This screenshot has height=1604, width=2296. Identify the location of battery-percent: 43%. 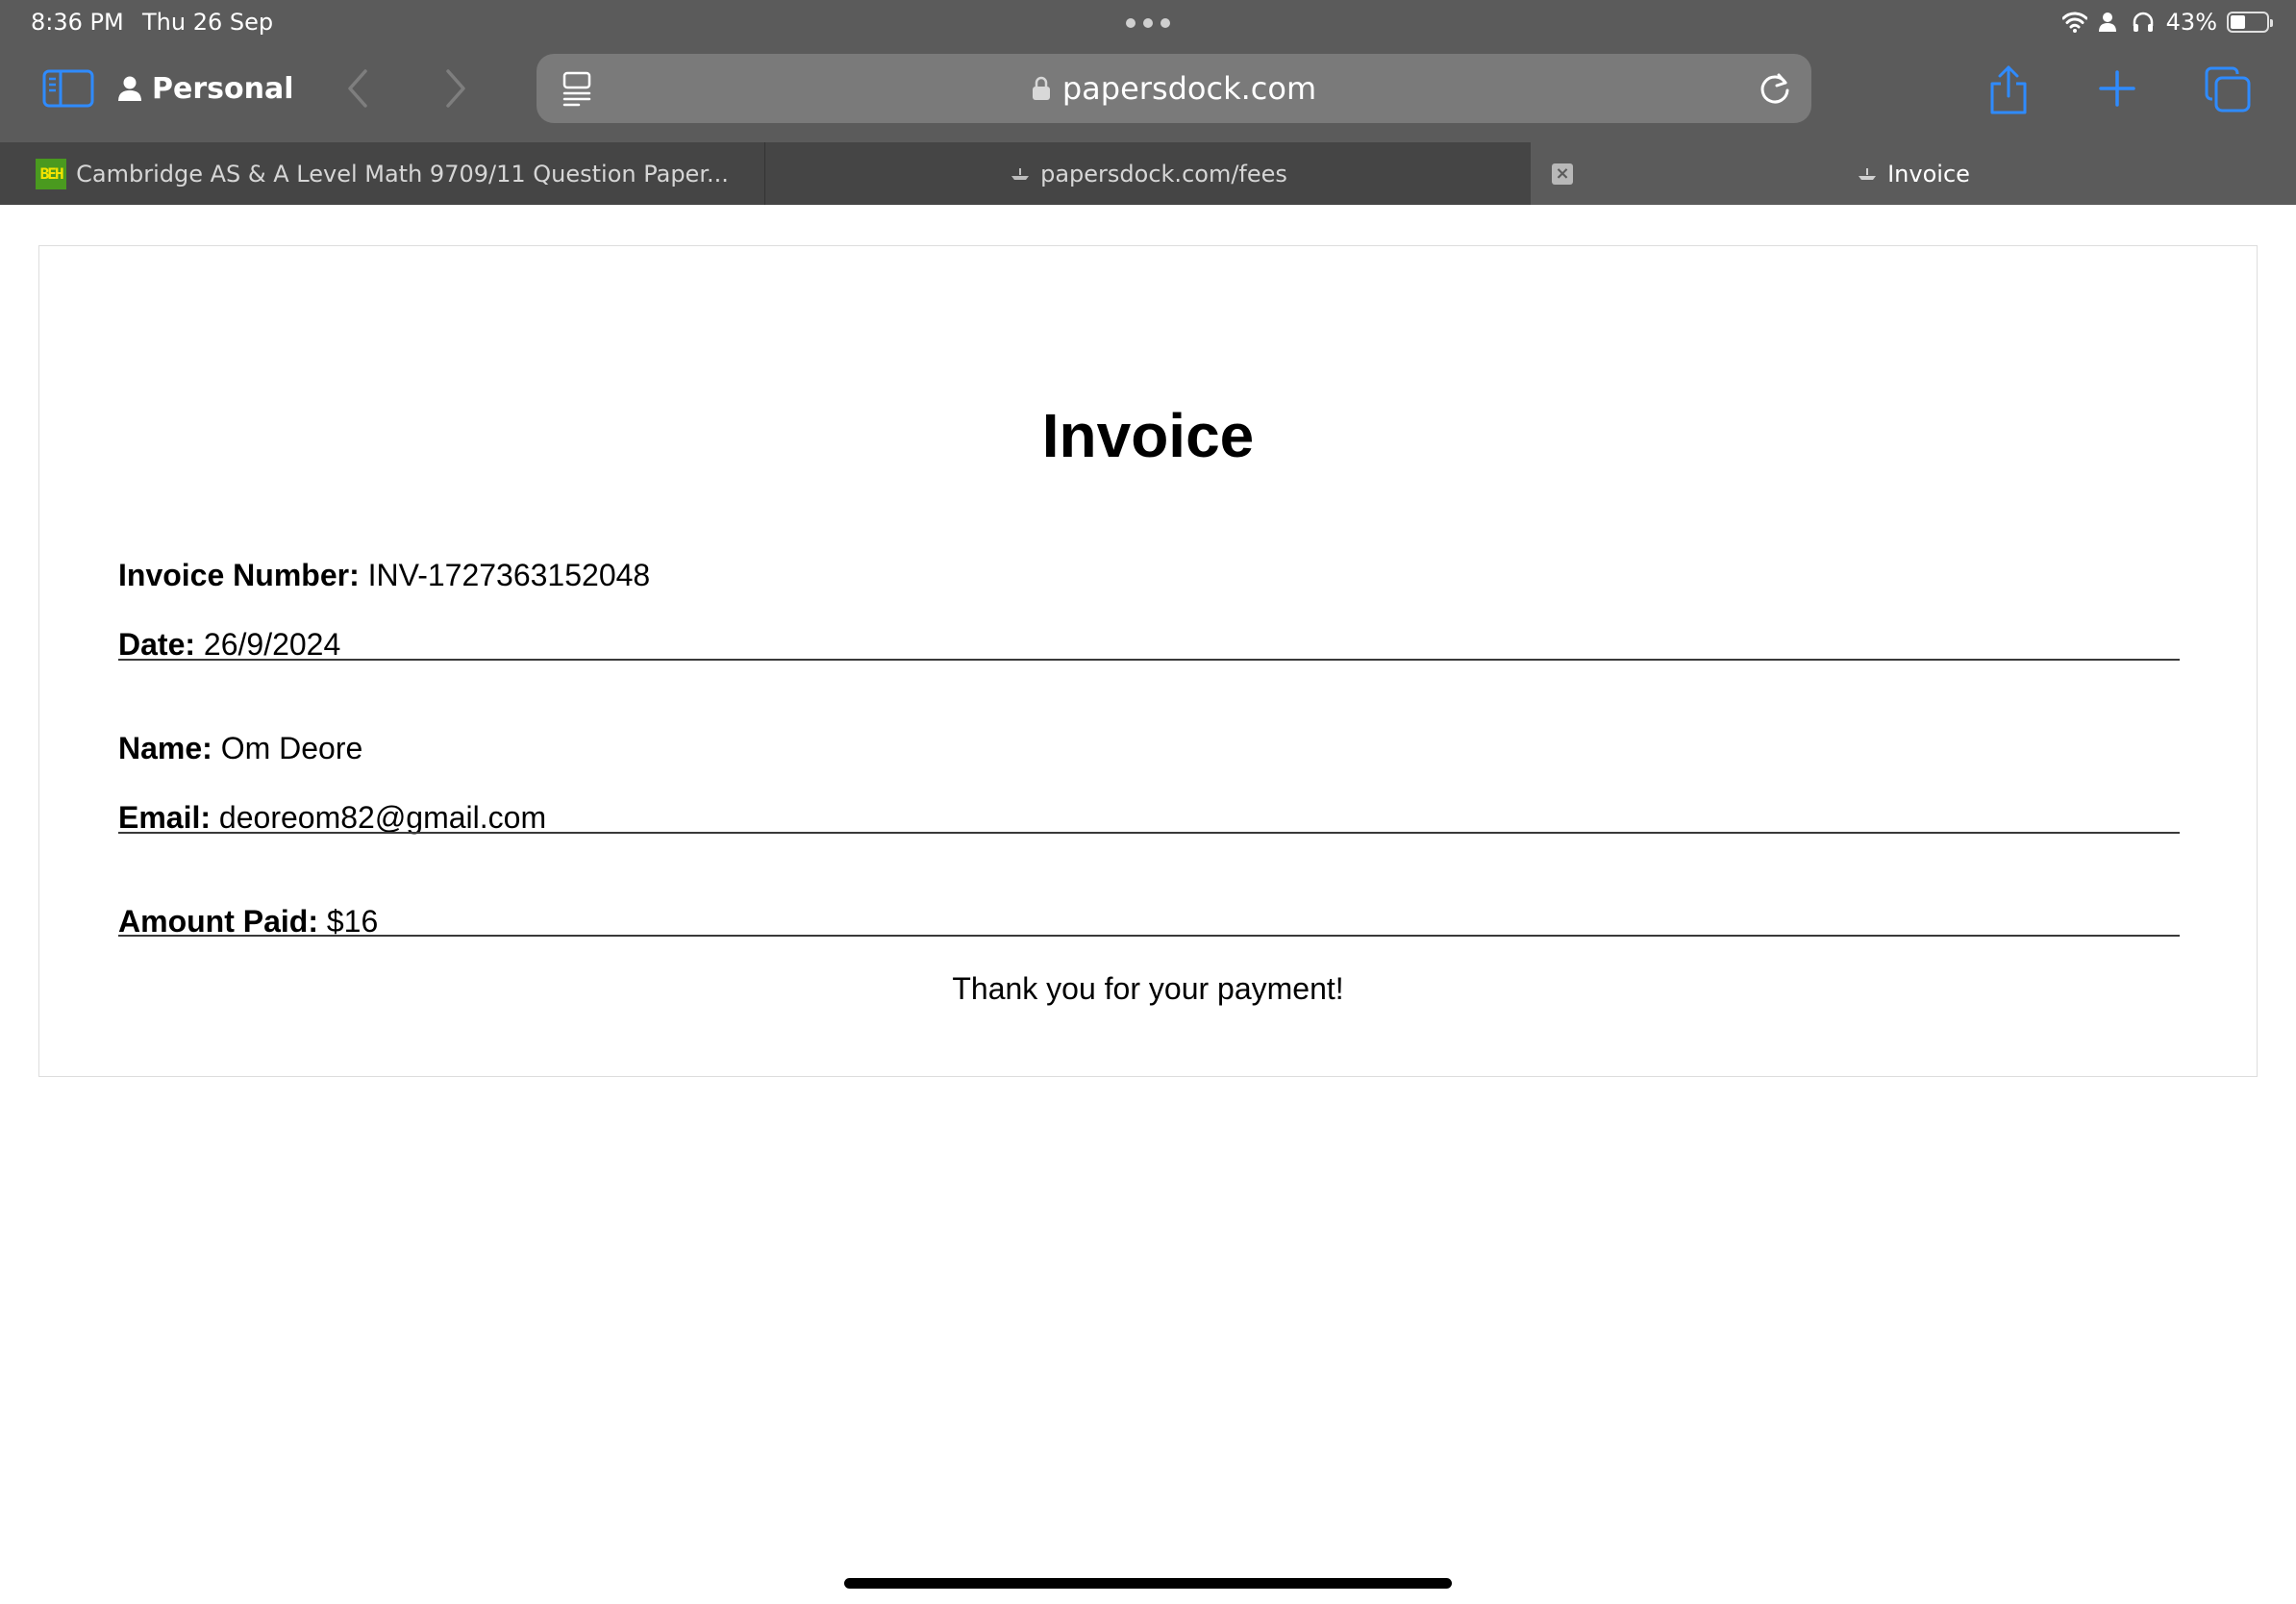
(2191, 22).